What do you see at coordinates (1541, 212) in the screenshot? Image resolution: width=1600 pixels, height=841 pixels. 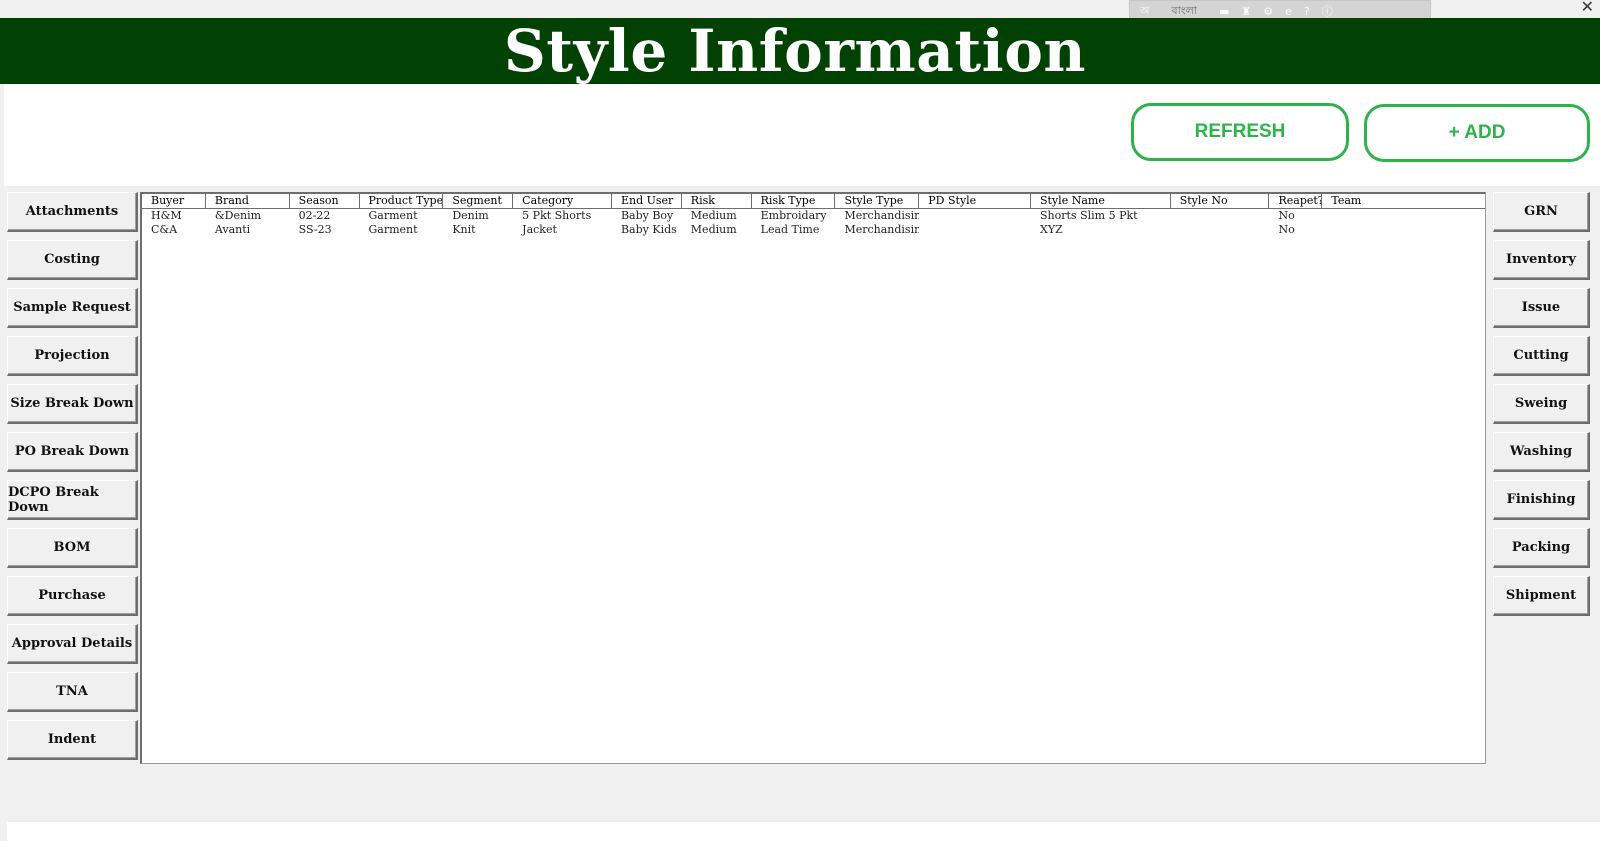 I see `grn-button: GRN` at bounding box center [1541, 212].